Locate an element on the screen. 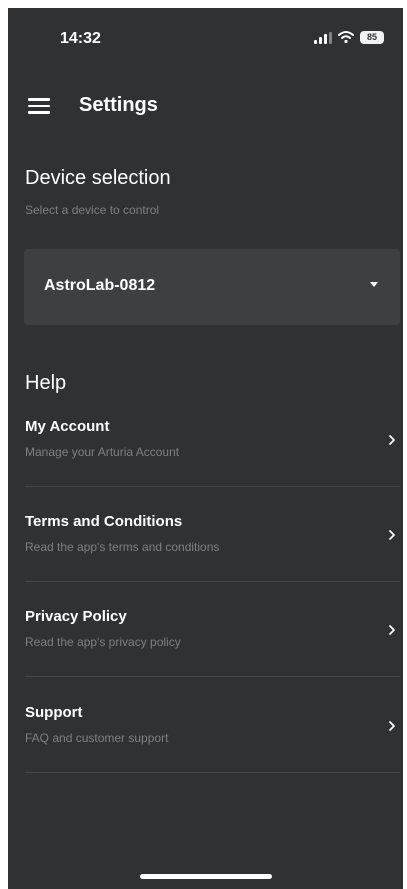 The height and width of the screenshot is (889, 407). battery-icon: 85 is located at coordinates (372, 37).